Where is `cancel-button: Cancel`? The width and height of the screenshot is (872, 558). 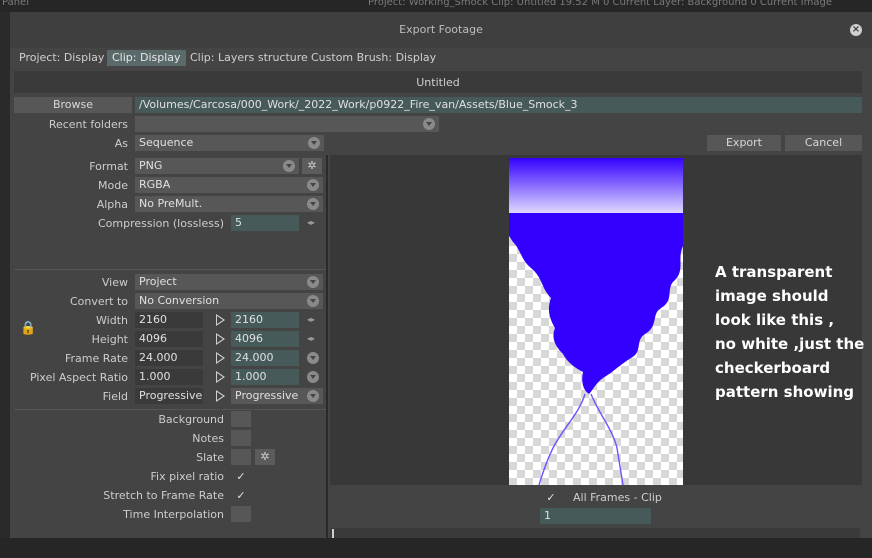
cancel-button: Cancel is located at coordinates (823, 143).